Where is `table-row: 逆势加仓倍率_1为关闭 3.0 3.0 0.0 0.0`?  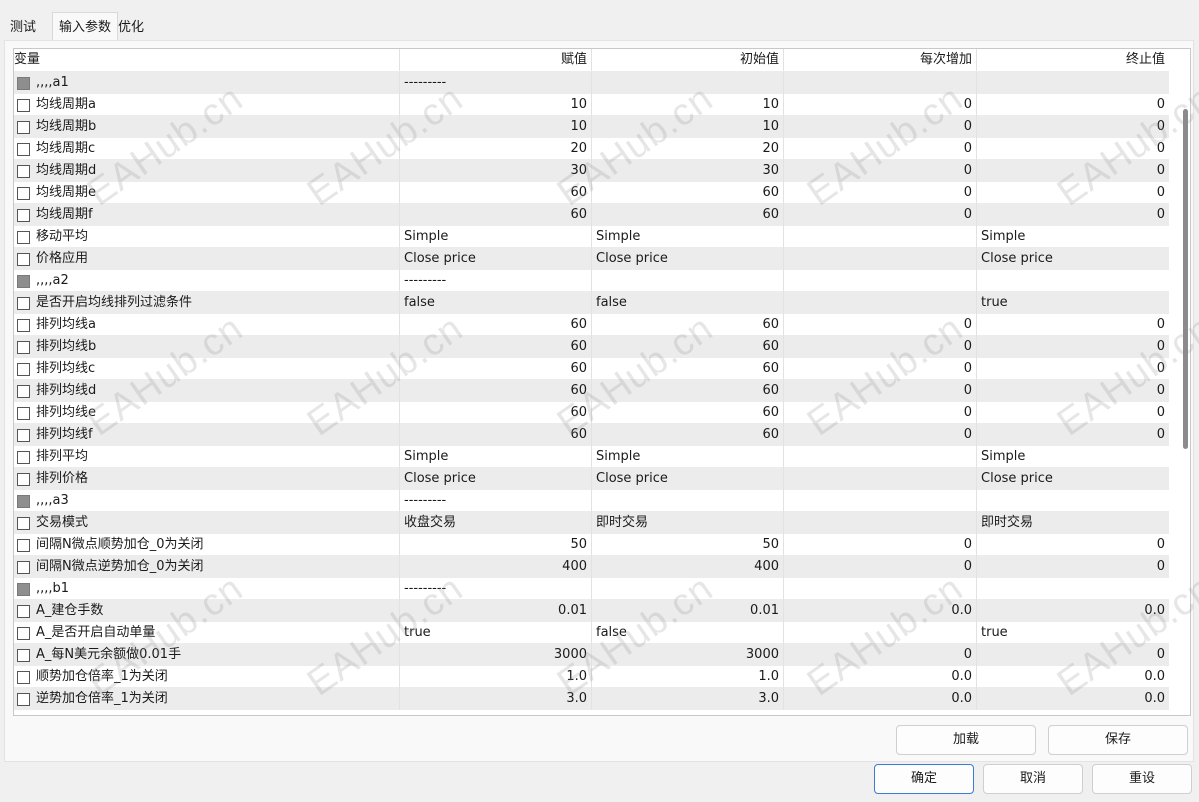
table-row: 逆势加仓倍率_1为关闭 3.0 3.0 0.0 0.0 is located at coordinates (591, 699).